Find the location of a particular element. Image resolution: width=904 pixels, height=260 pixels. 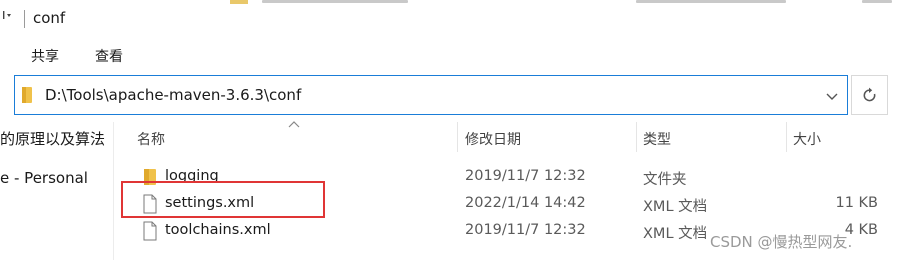

column-header-size: 大小 is located at coordinates (807, 139).